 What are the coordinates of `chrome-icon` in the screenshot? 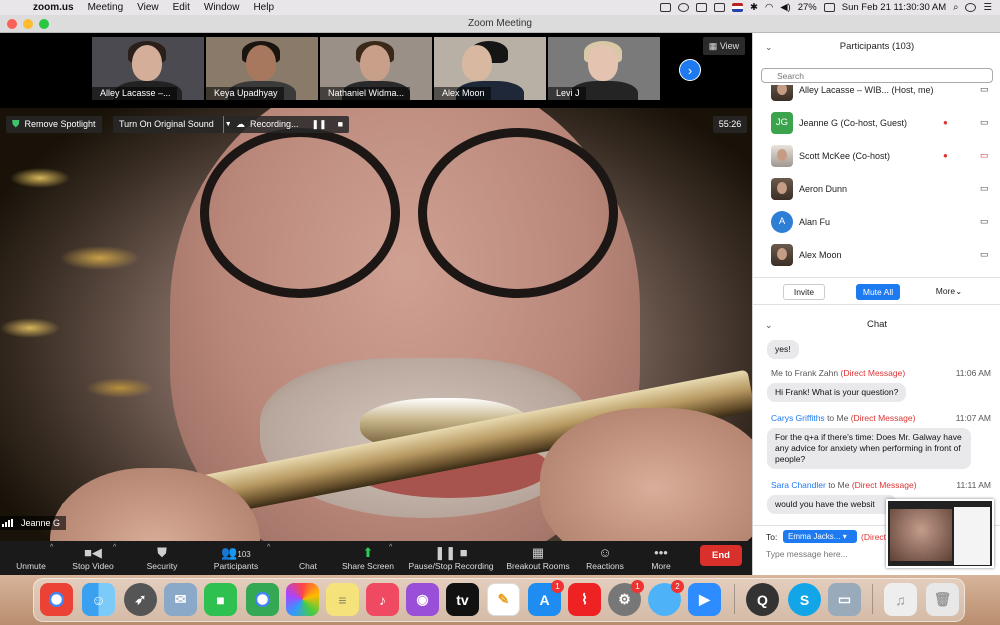 It's located at (56, 599).